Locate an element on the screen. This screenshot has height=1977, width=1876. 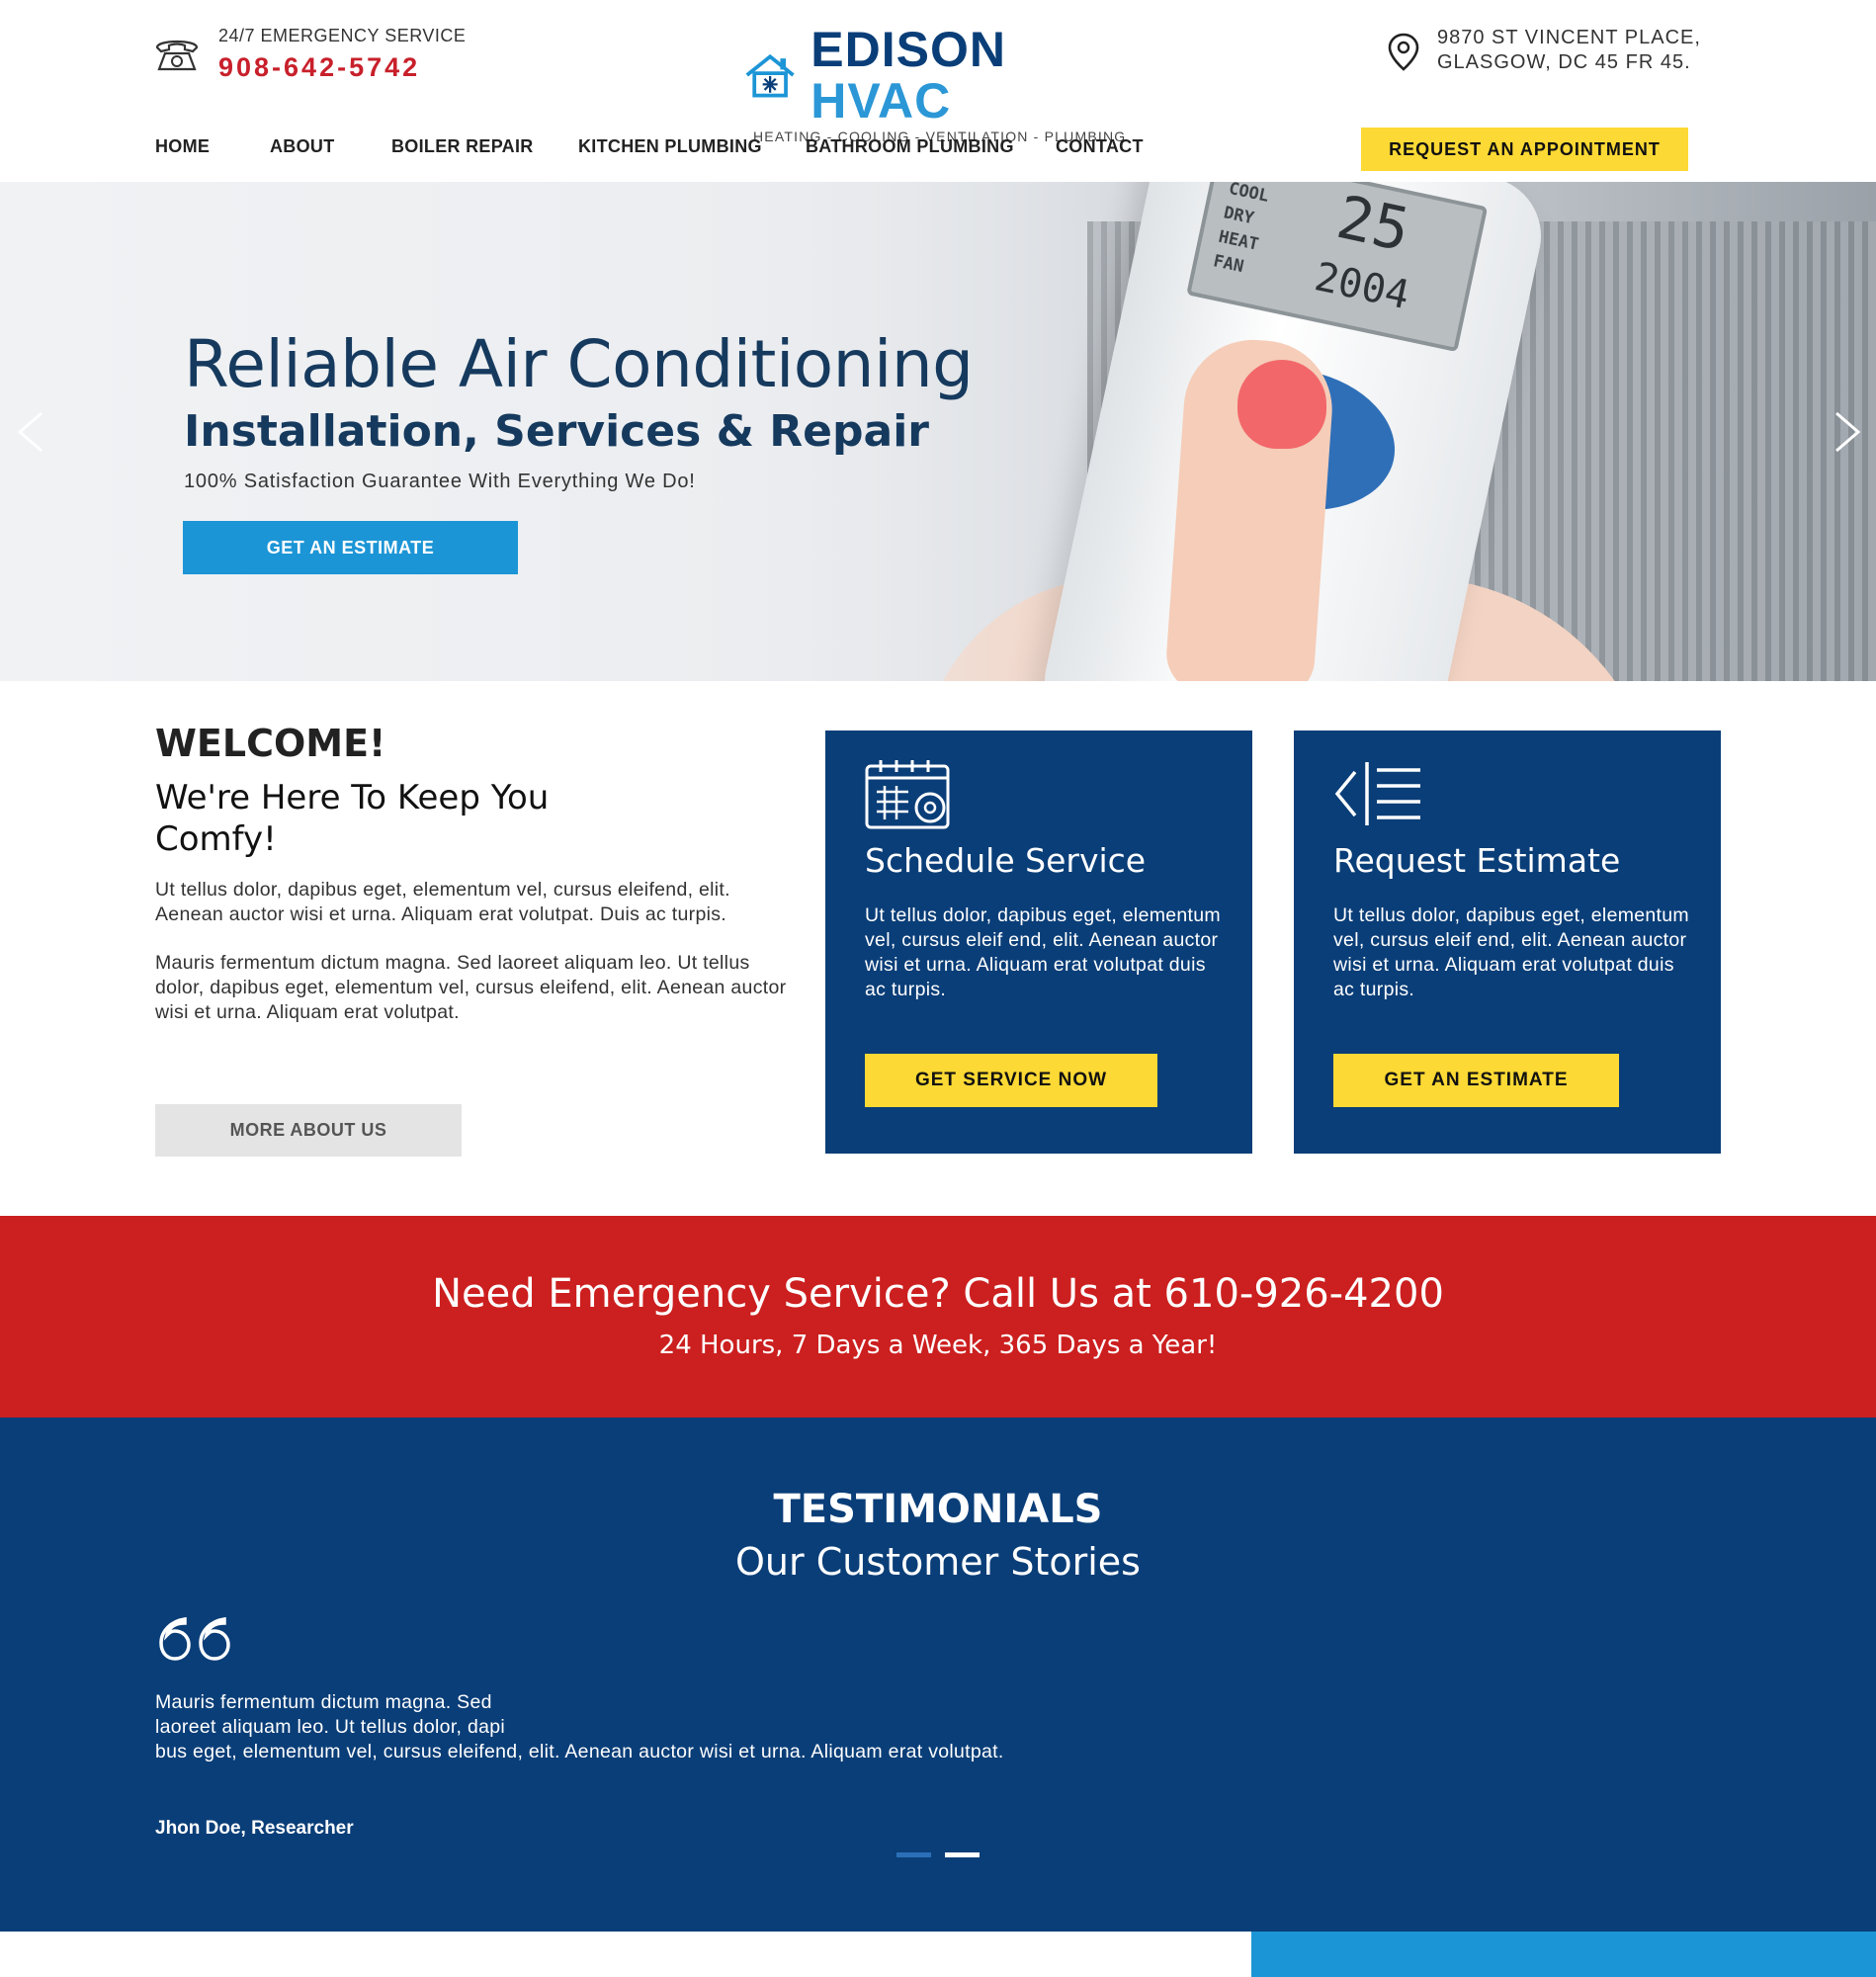
welcome-heading: WELCOME! is located at coordinates (270, 744).